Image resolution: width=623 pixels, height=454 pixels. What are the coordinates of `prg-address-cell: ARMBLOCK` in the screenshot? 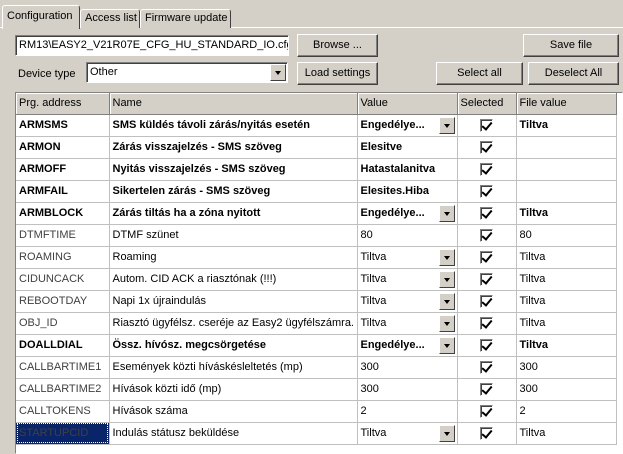 It's located at (63, 213).